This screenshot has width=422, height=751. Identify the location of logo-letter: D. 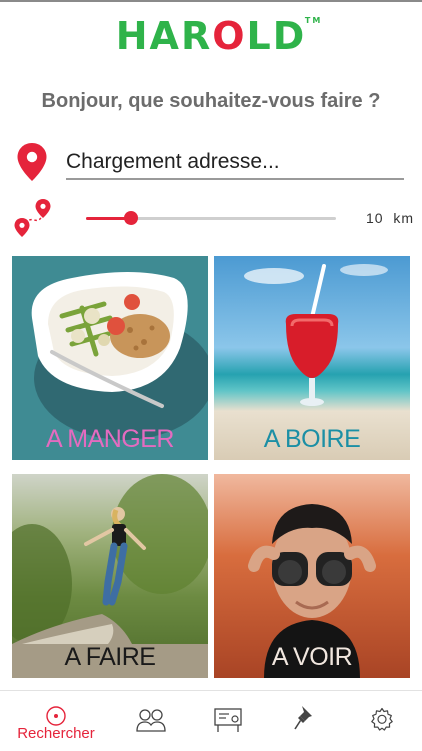
(289, 36).